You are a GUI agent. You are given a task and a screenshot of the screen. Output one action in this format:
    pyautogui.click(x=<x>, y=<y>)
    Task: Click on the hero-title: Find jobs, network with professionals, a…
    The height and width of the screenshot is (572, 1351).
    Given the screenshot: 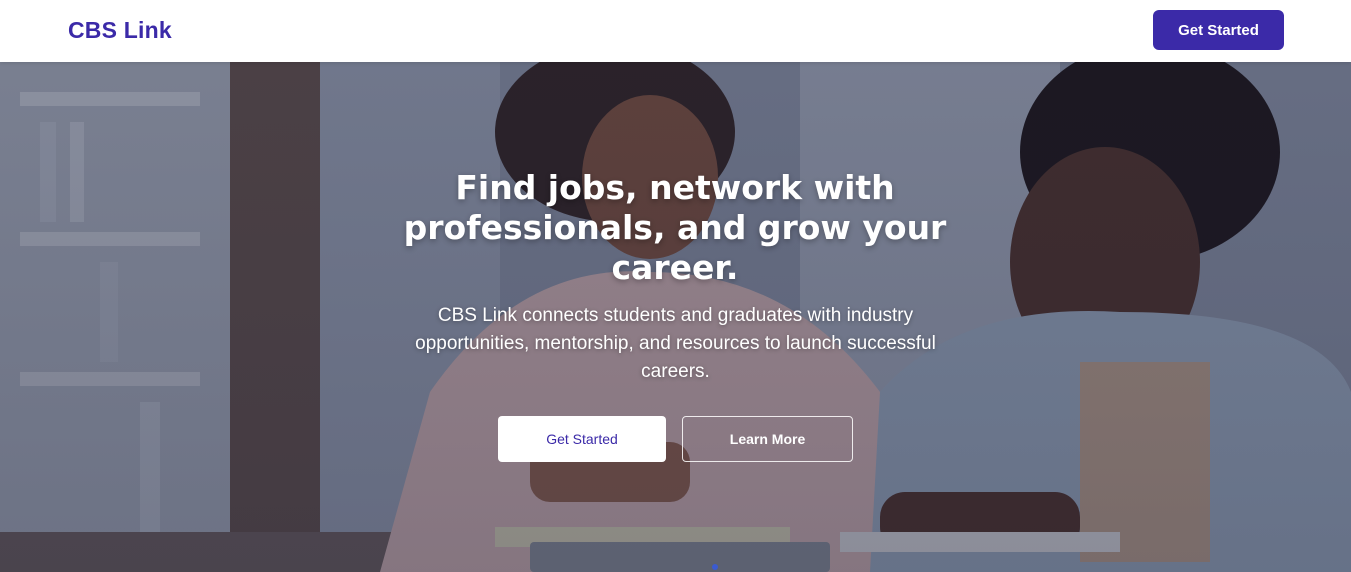 What is the action you would take?
    pyautogui.click(x=675, y=227)
    